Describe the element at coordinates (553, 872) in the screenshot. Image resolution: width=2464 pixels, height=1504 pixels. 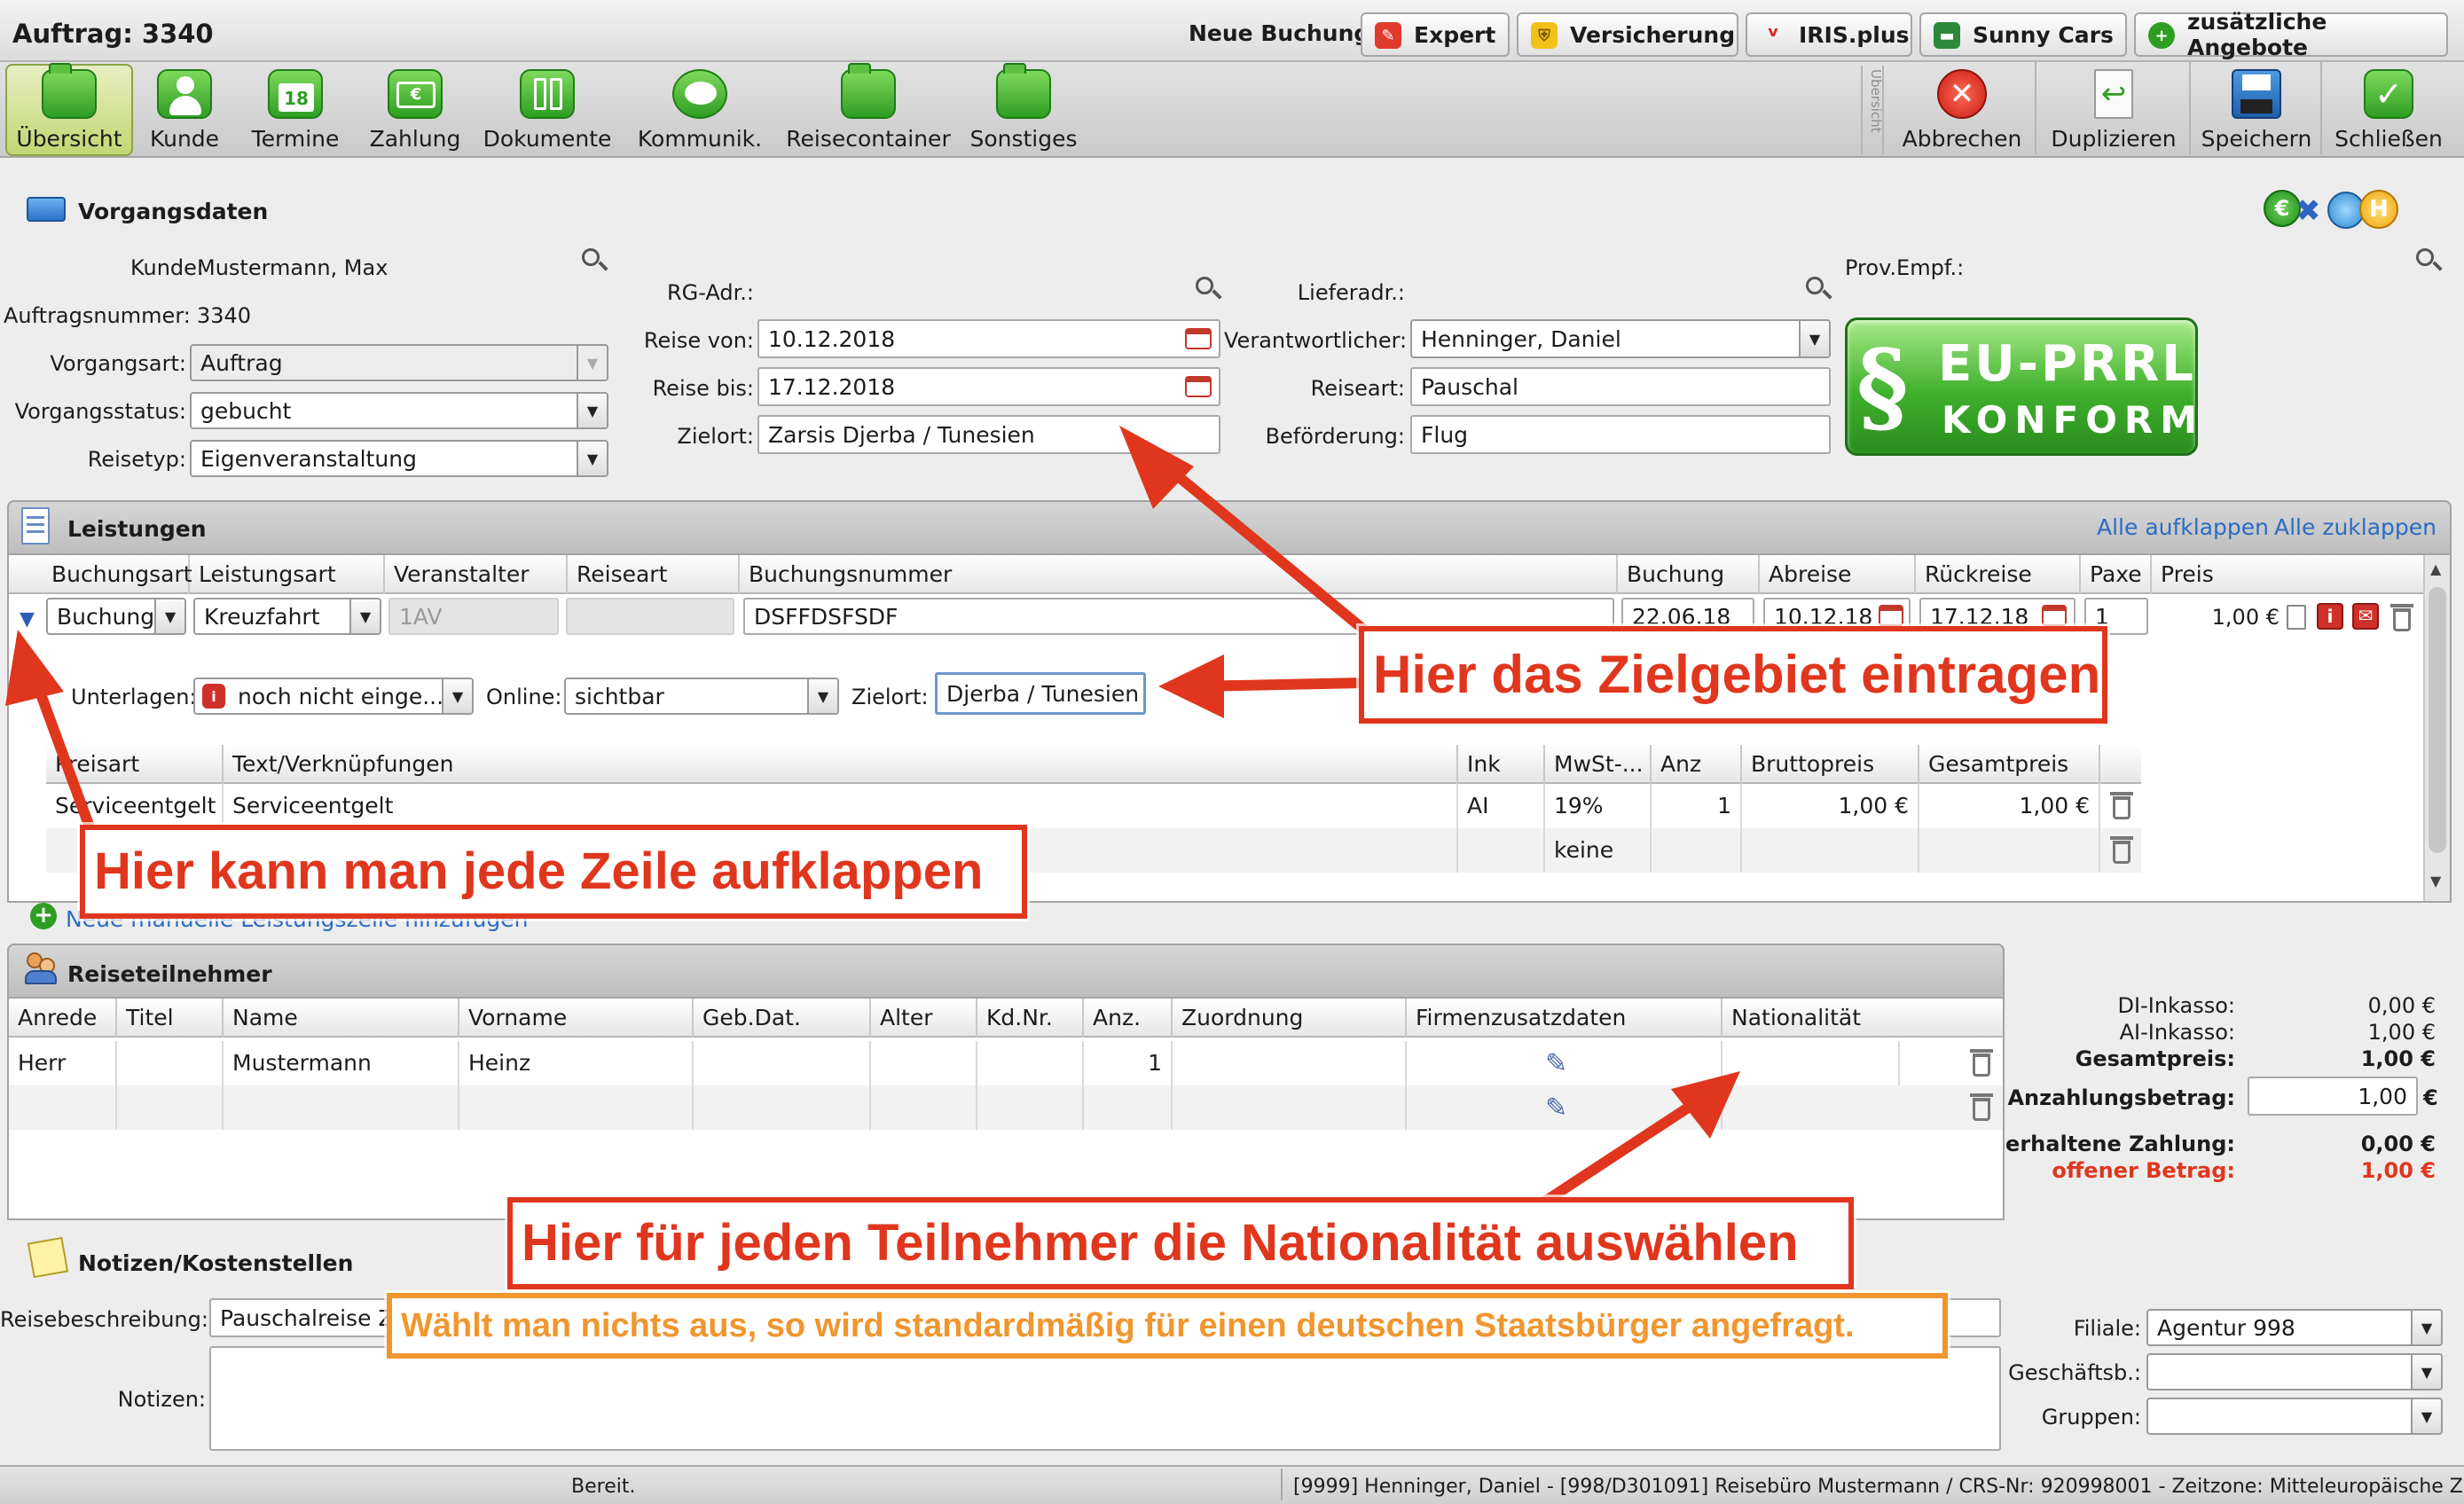
I see `annotation-aufklappen: Hier kann man jede Zeile aufklappen` at that location.